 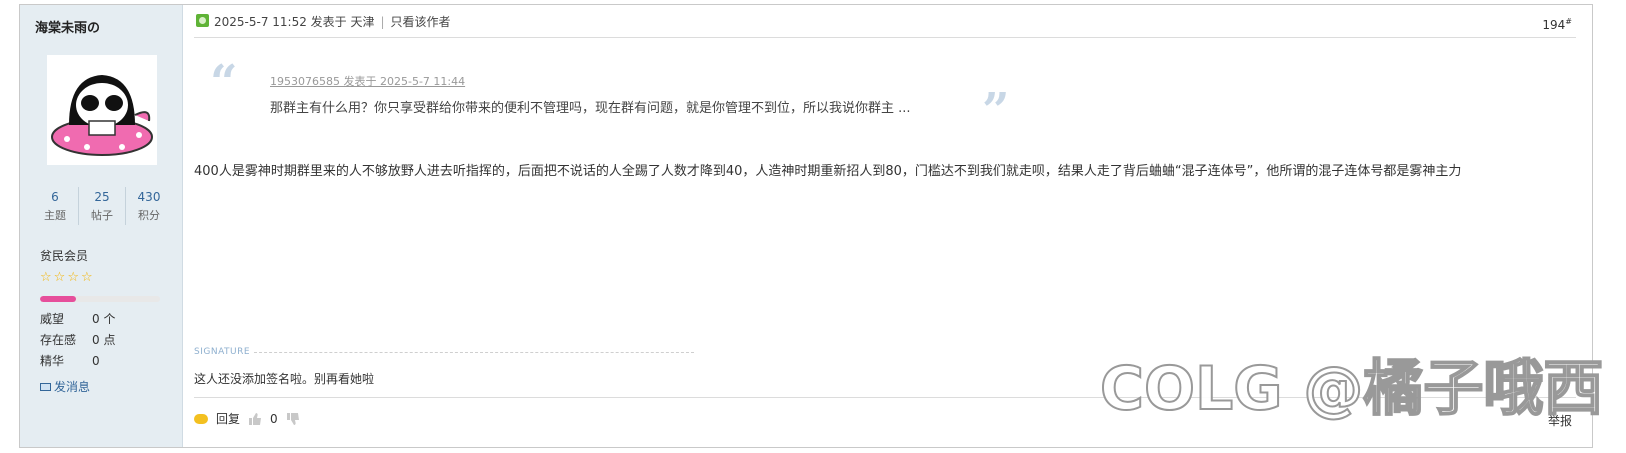 What do you see at coordinates (55, 206) in the screenshot?
I see `stat-topics: 6 主题` at bounding box center [55, 206].